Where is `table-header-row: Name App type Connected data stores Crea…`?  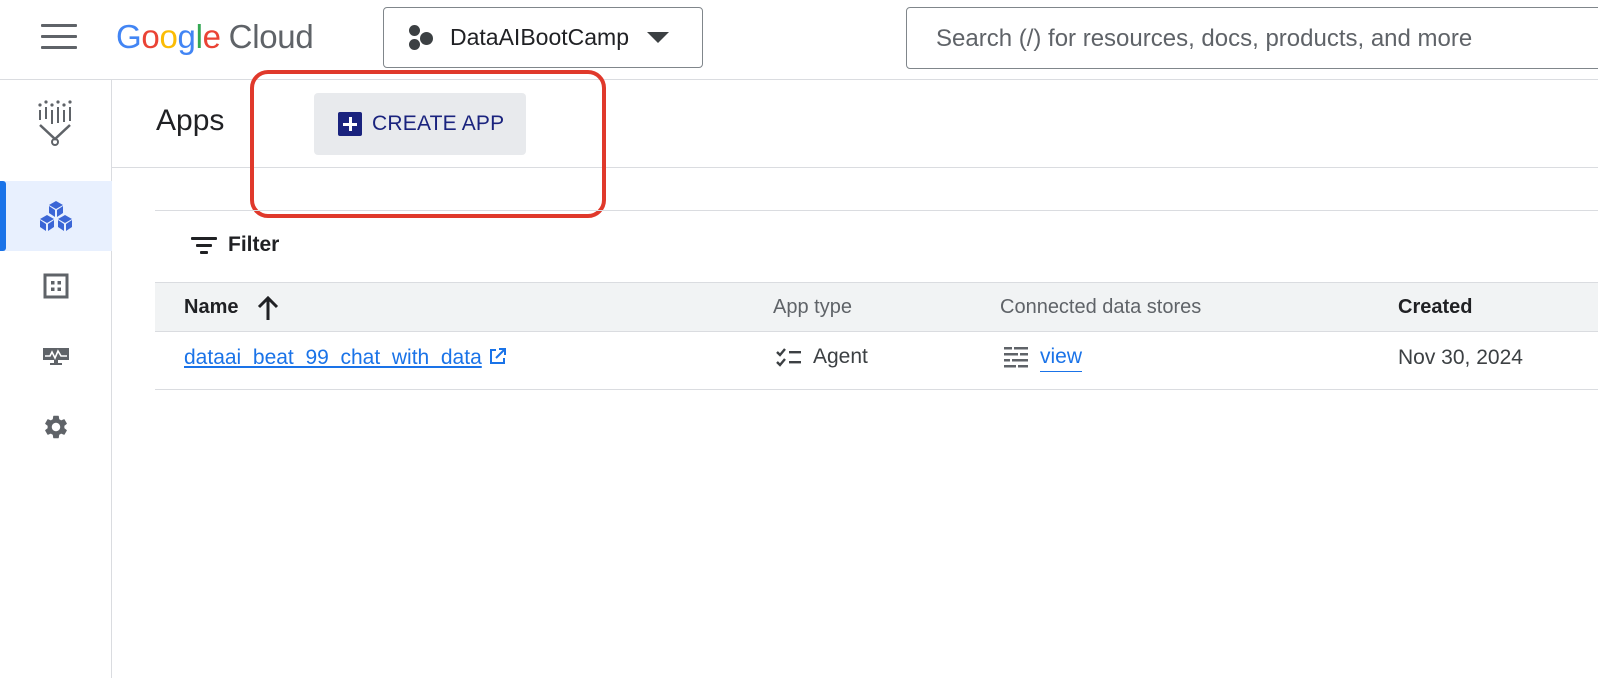
table-header-row: Name App type Connected data stores Crea… is located at coordinates (876, 307).